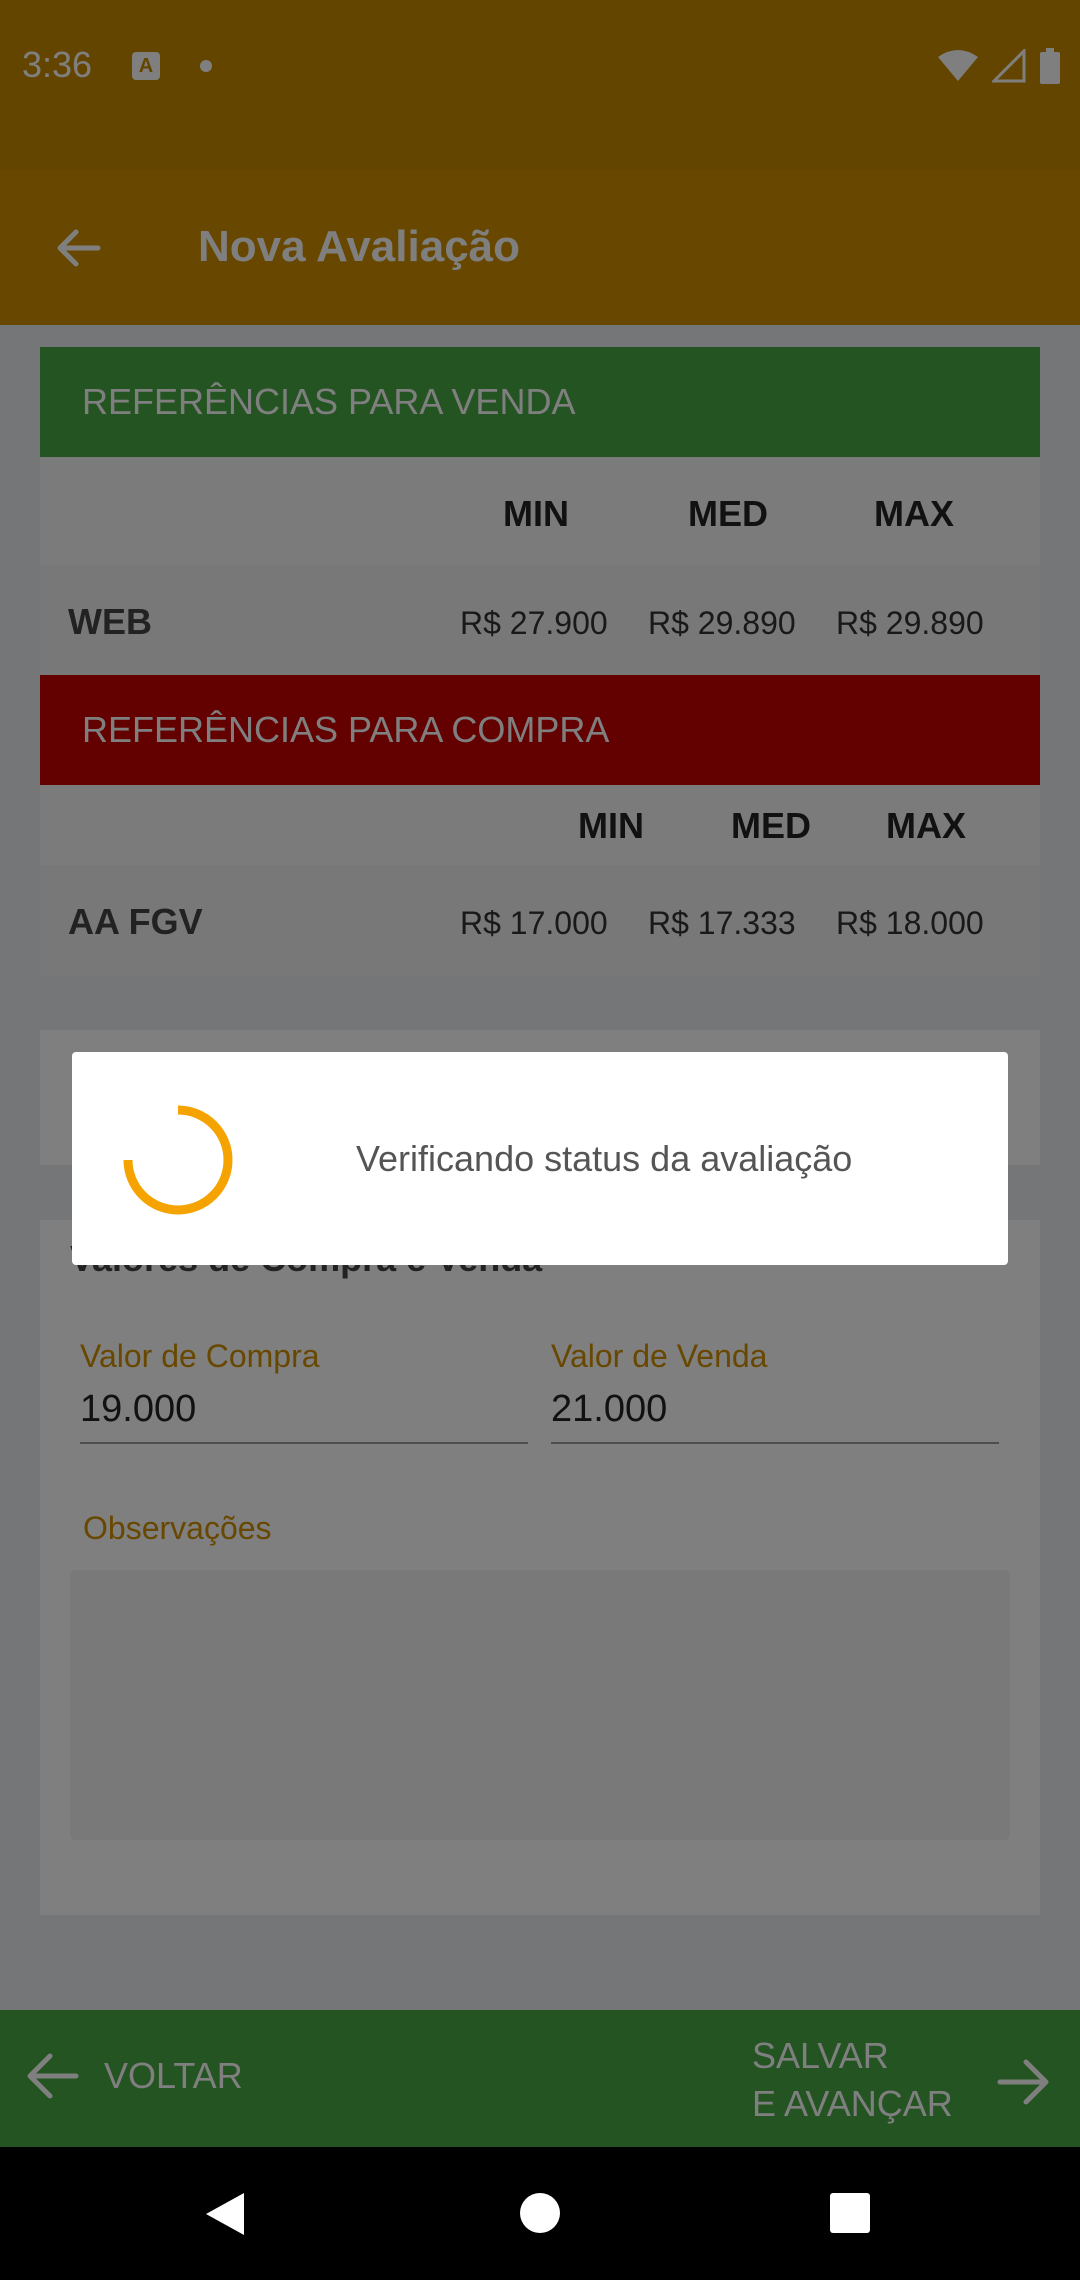 The height and width of the screenshot is (2280, 1080). Describe the element at coordinates (850, 2213) in the screenshot. I see `nav-recents-icon` at that location.